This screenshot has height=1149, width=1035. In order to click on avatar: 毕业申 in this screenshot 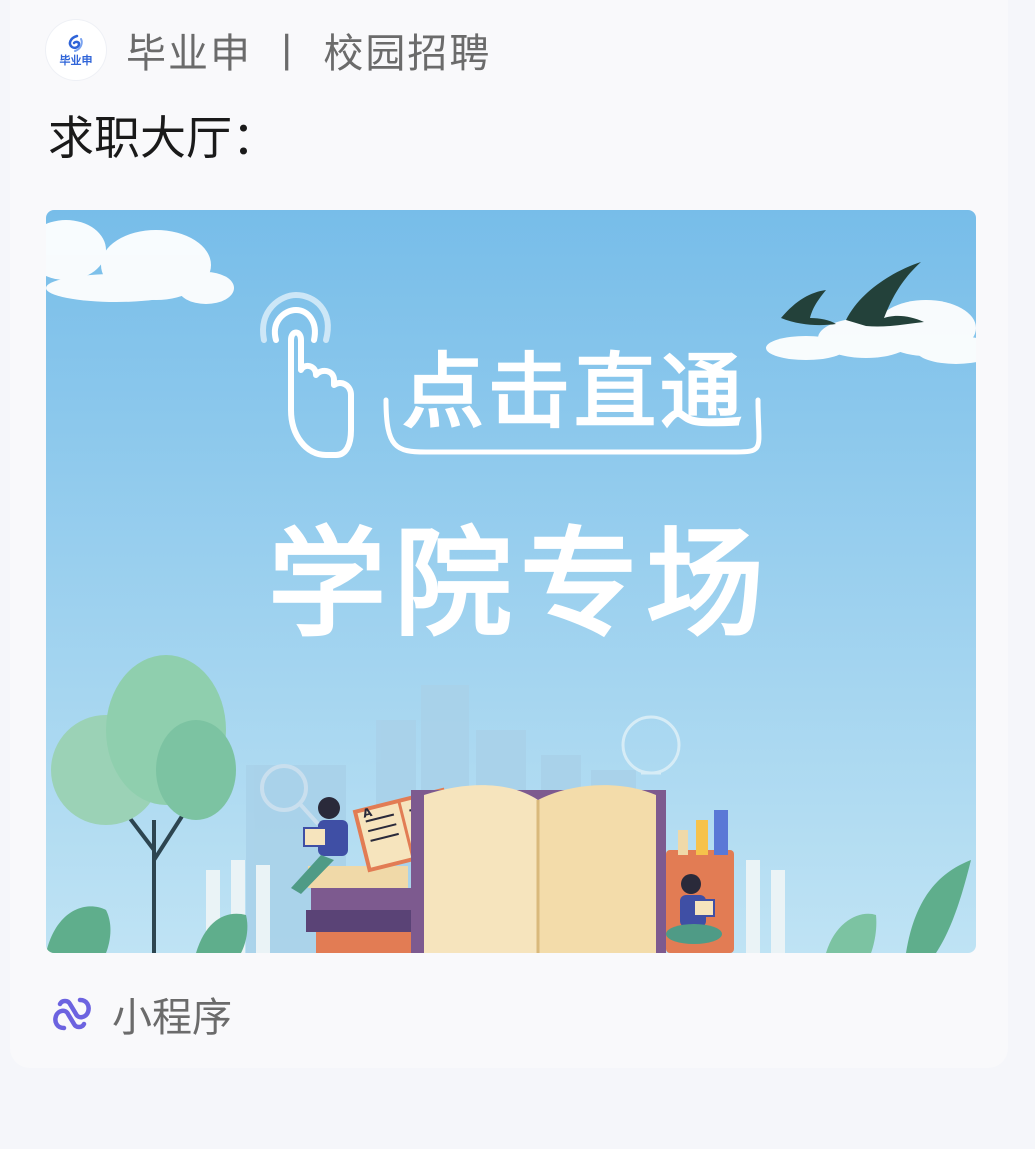, I will do `click(76, 50)`.